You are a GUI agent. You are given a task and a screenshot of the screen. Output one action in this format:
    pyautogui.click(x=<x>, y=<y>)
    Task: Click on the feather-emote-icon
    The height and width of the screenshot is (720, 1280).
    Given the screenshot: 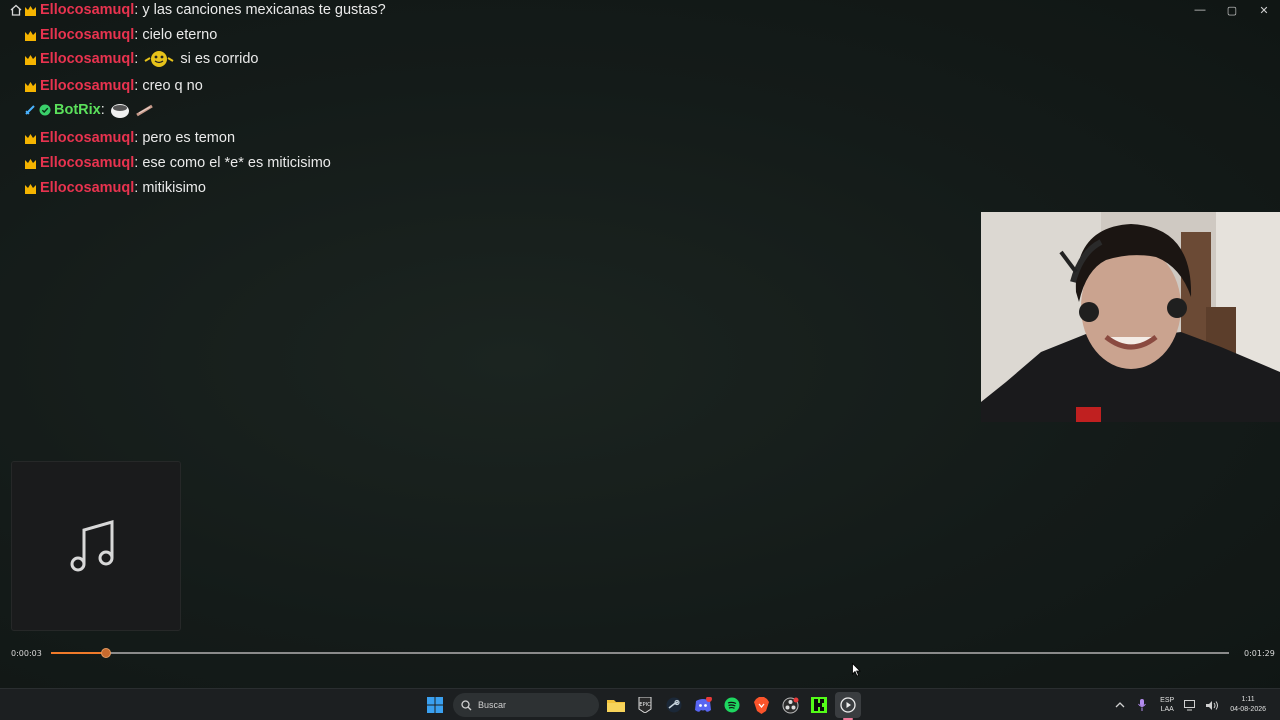 What is the action you would take?
    pyautogui.click(x=144, y=110)
    